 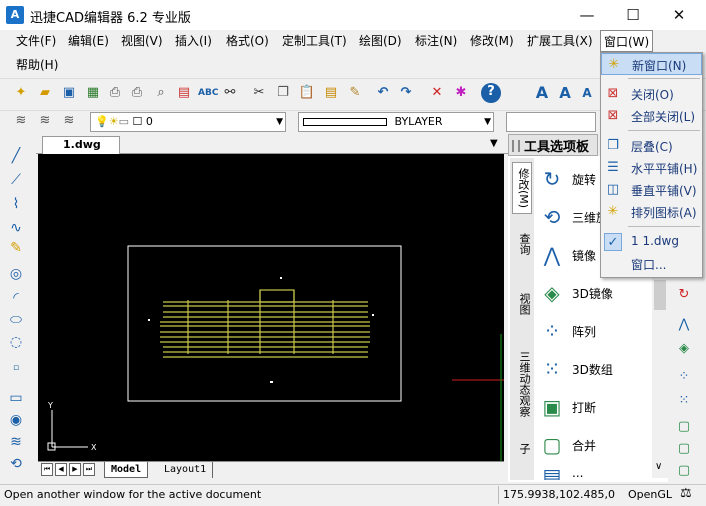 I want to click on tool-break: ▣ 打断, so click(x=596, y=407).